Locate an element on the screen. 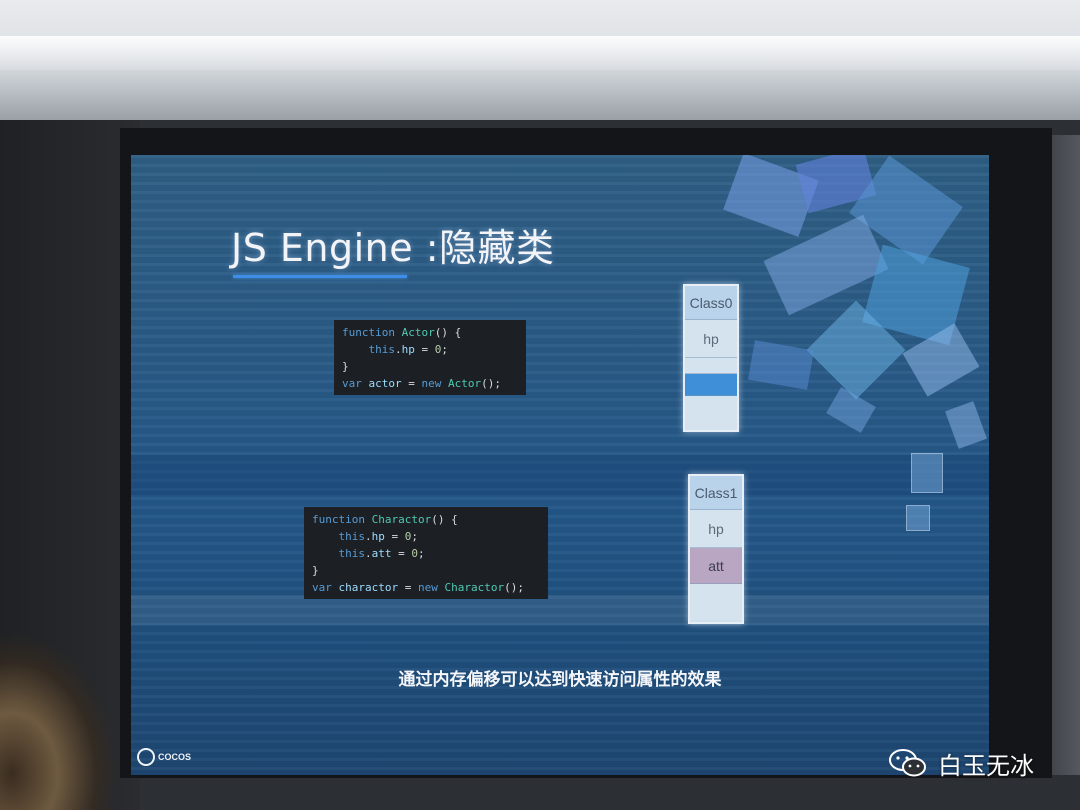  class-box-0: Class0 hp is located at coordinates (711, 358).